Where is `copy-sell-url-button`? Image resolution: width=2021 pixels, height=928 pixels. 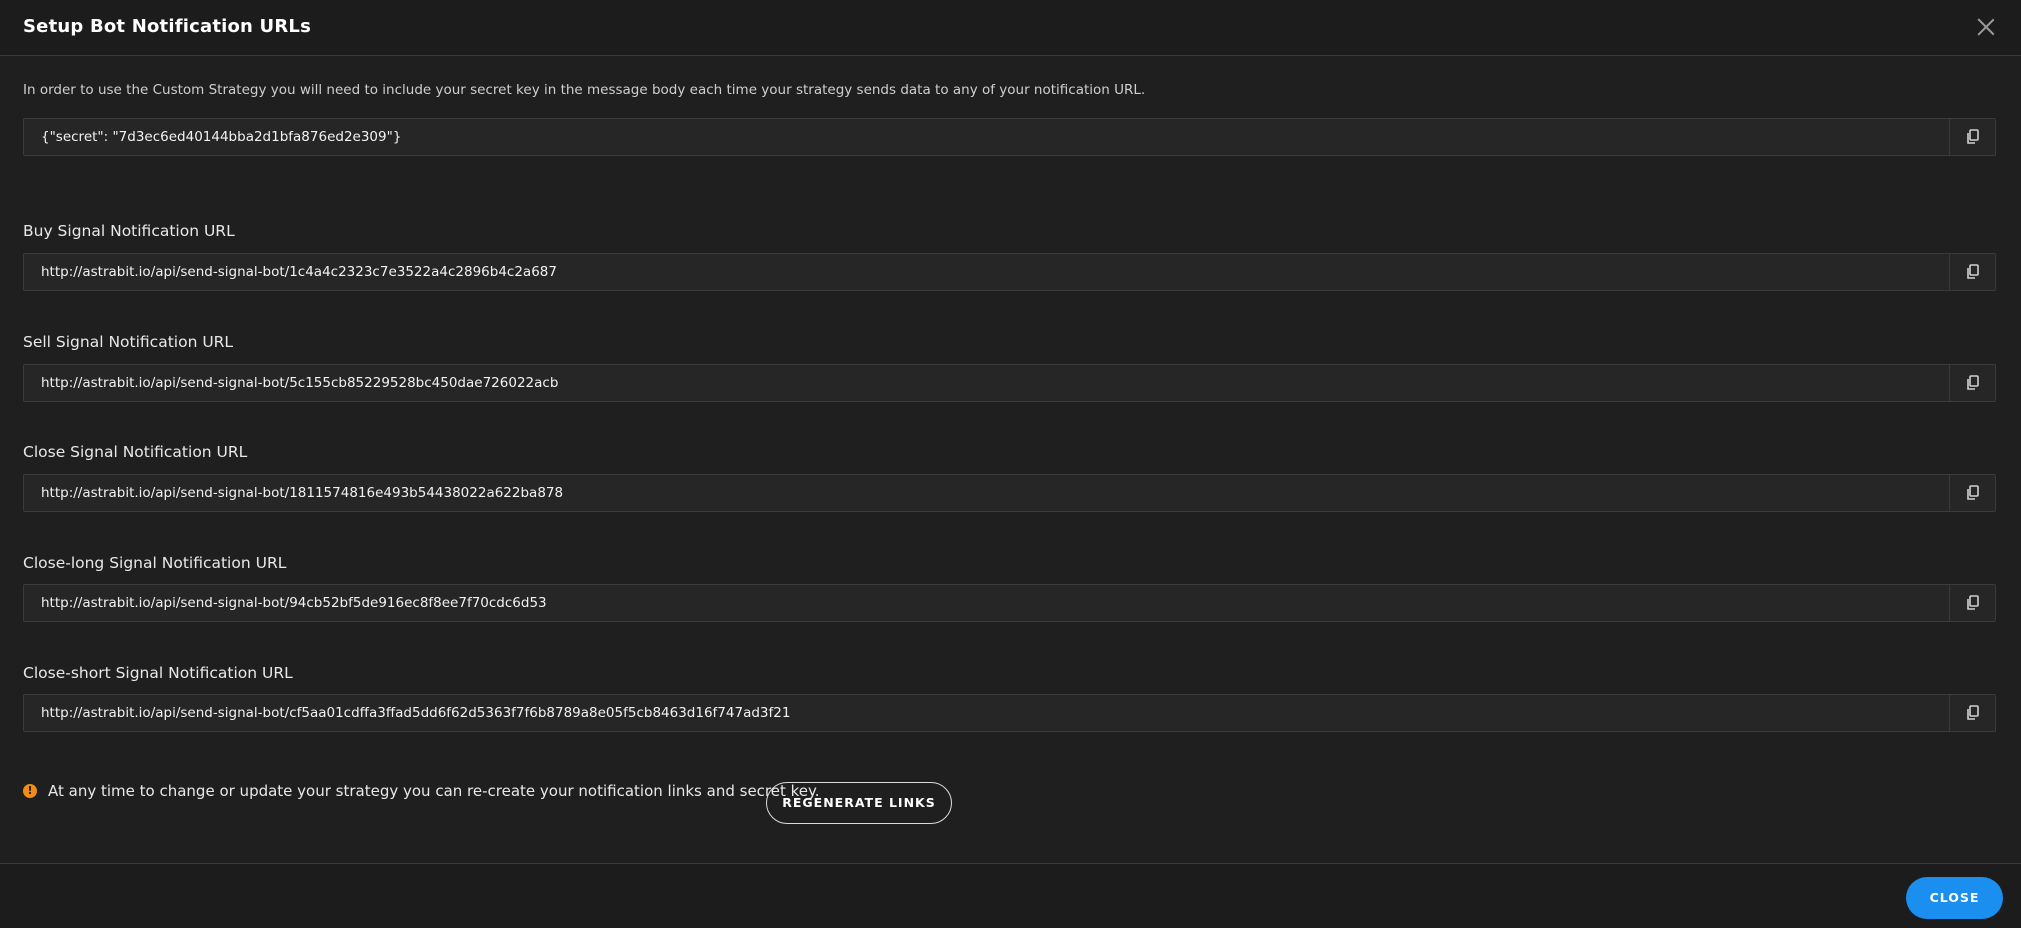 copy-sell-url-button is located at coordinates (1972, 383).